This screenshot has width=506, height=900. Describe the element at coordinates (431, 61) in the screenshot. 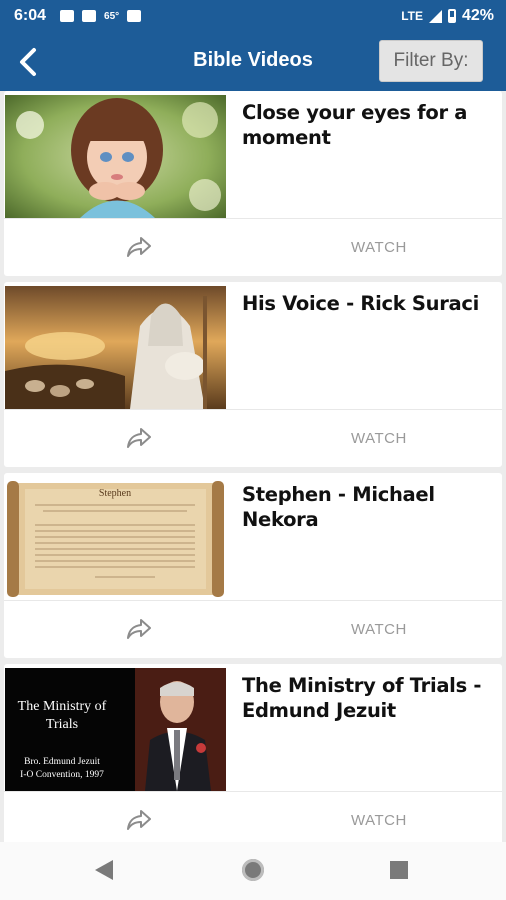

I see `filter-button: Filter By:` at that location.